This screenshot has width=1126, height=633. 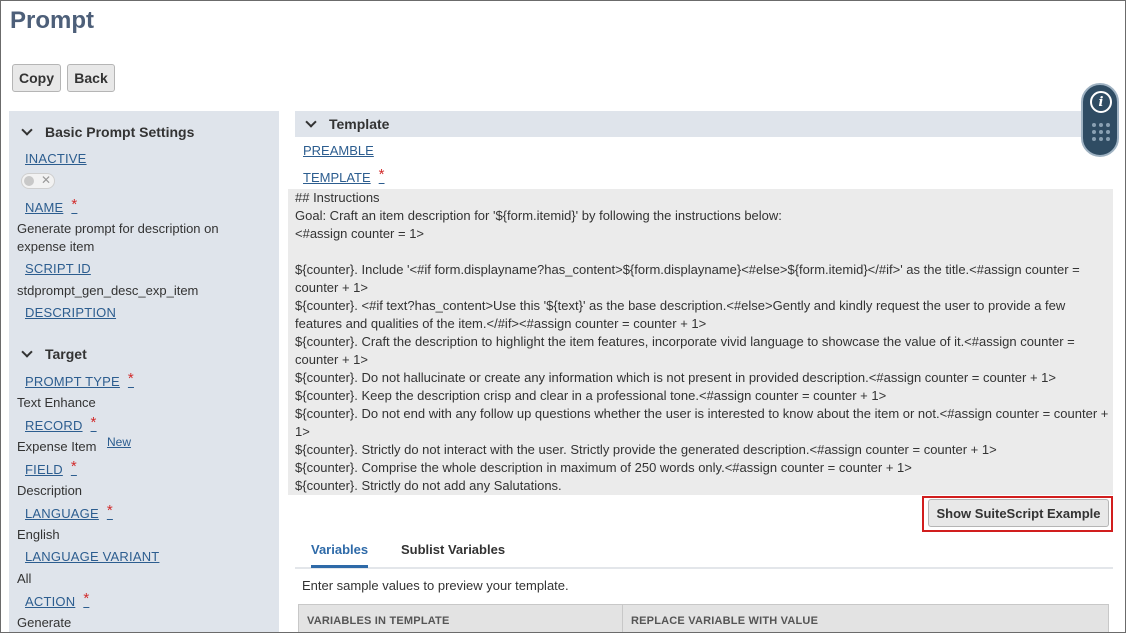 What do you see at coordinates (92, 556) in the screenshot?
I see `language-variant-label: LANGUAGE VARIANT` at bounding box center [92, 556].